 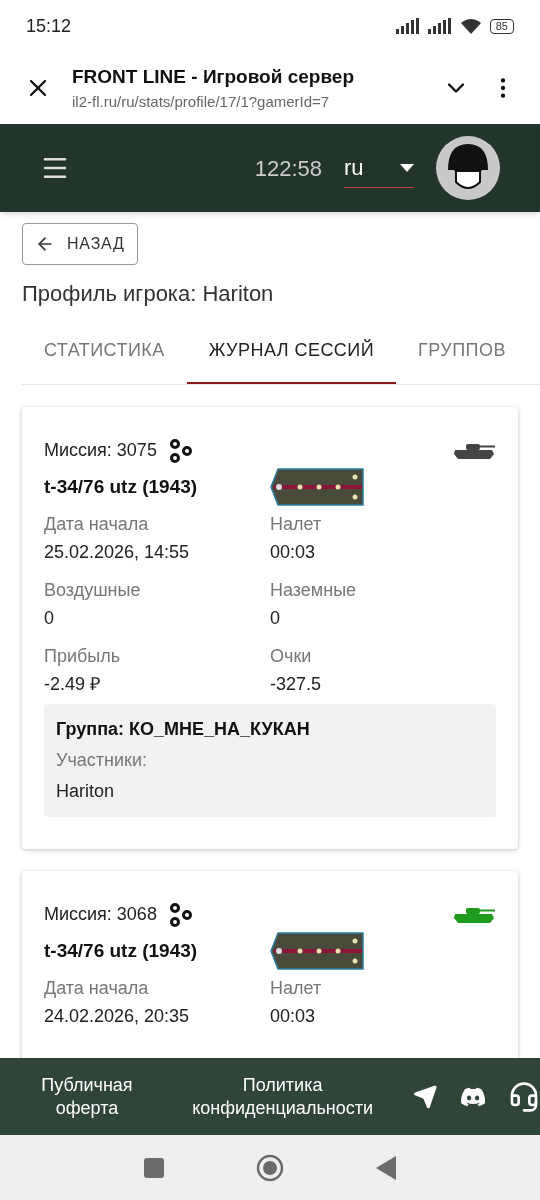 What do you see at coordinates (117, 1016) in the screenshot?
I see `field-value: 24.02.2026, 20:35` at bounding box center [117, 1016].